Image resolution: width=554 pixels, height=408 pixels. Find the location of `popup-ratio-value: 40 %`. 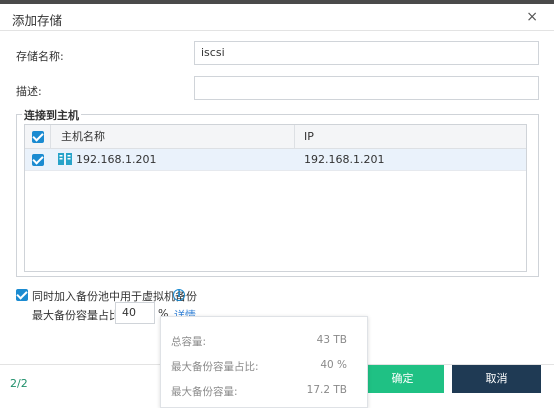

popup-ratio-value: 40 % is located at coordinates (333, 365).